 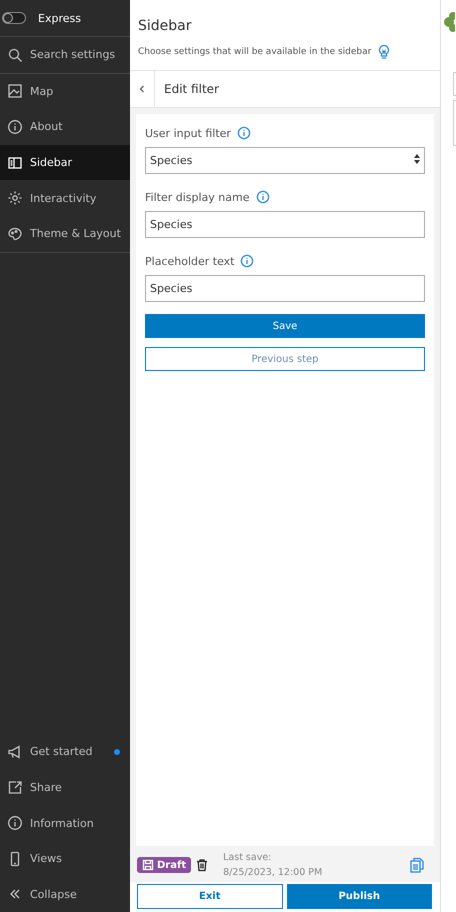 What do you see at coordinates (359, 896) in the screenshot?
I see `publish-button: Publish` at bounding box center [359, 896].